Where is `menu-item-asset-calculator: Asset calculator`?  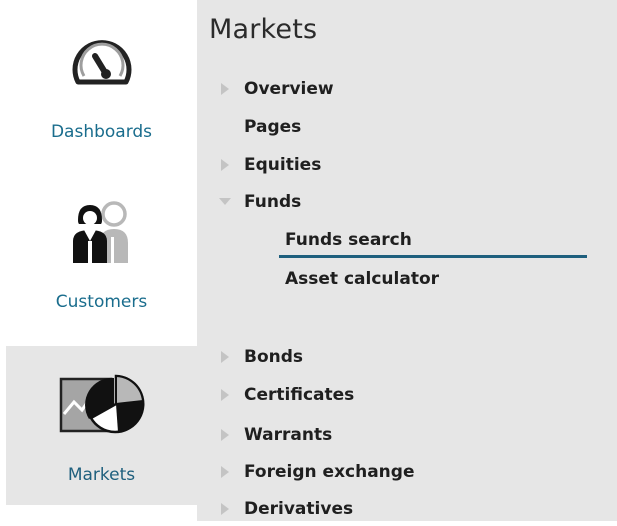
menu-item-asset-calculator: Asset calculator is located at coordinates (407, 279).